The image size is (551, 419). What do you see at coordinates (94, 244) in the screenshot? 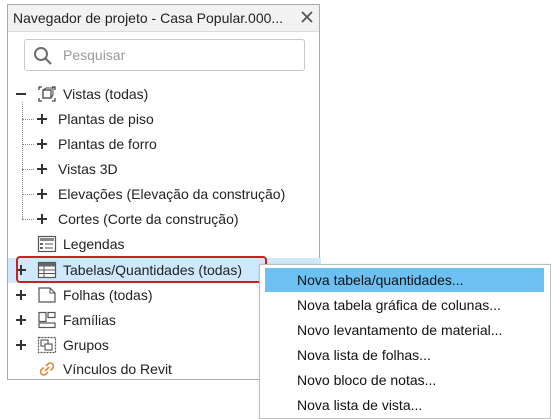
I see `tree-label: Legendas` at bounding box center [94, 244].